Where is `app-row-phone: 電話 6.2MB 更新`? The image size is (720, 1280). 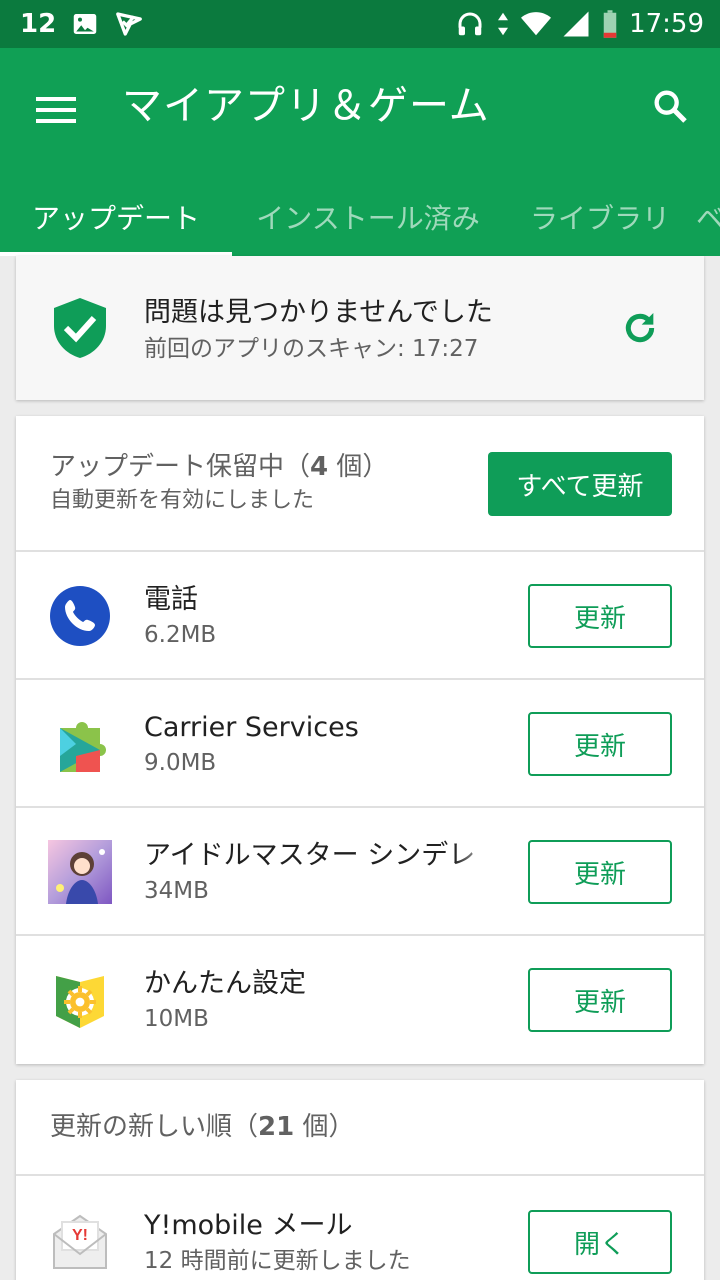
app-row-phone: 電話 6.2MB 更新 is located at coordinates (360, 616).